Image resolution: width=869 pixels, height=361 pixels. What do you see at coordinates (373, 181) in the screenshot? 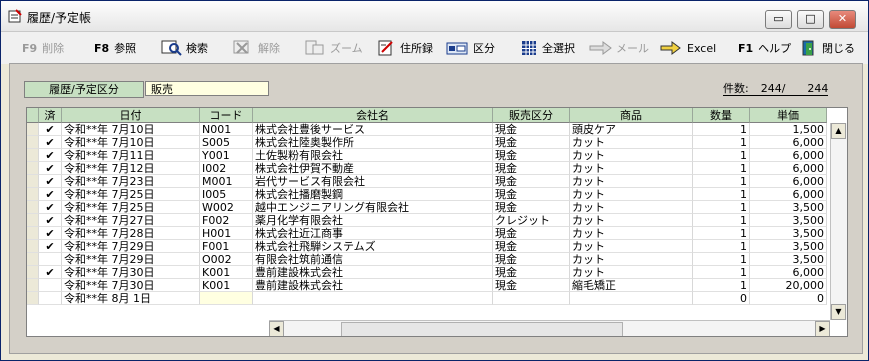
I see `company-cell: 岩代サービス有限会社` at bounding box center [373, 181].